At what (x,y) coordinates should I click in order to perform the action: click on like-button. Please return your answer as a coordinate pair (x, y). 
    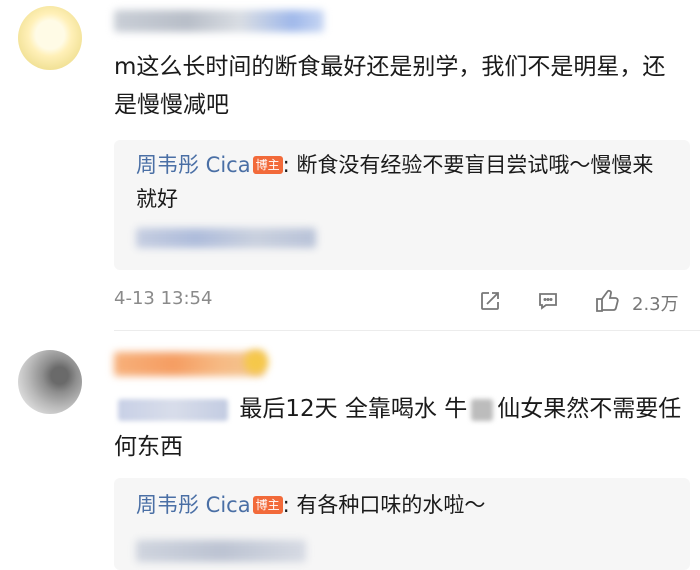
    Looking at the image, I should click on (608, 303).